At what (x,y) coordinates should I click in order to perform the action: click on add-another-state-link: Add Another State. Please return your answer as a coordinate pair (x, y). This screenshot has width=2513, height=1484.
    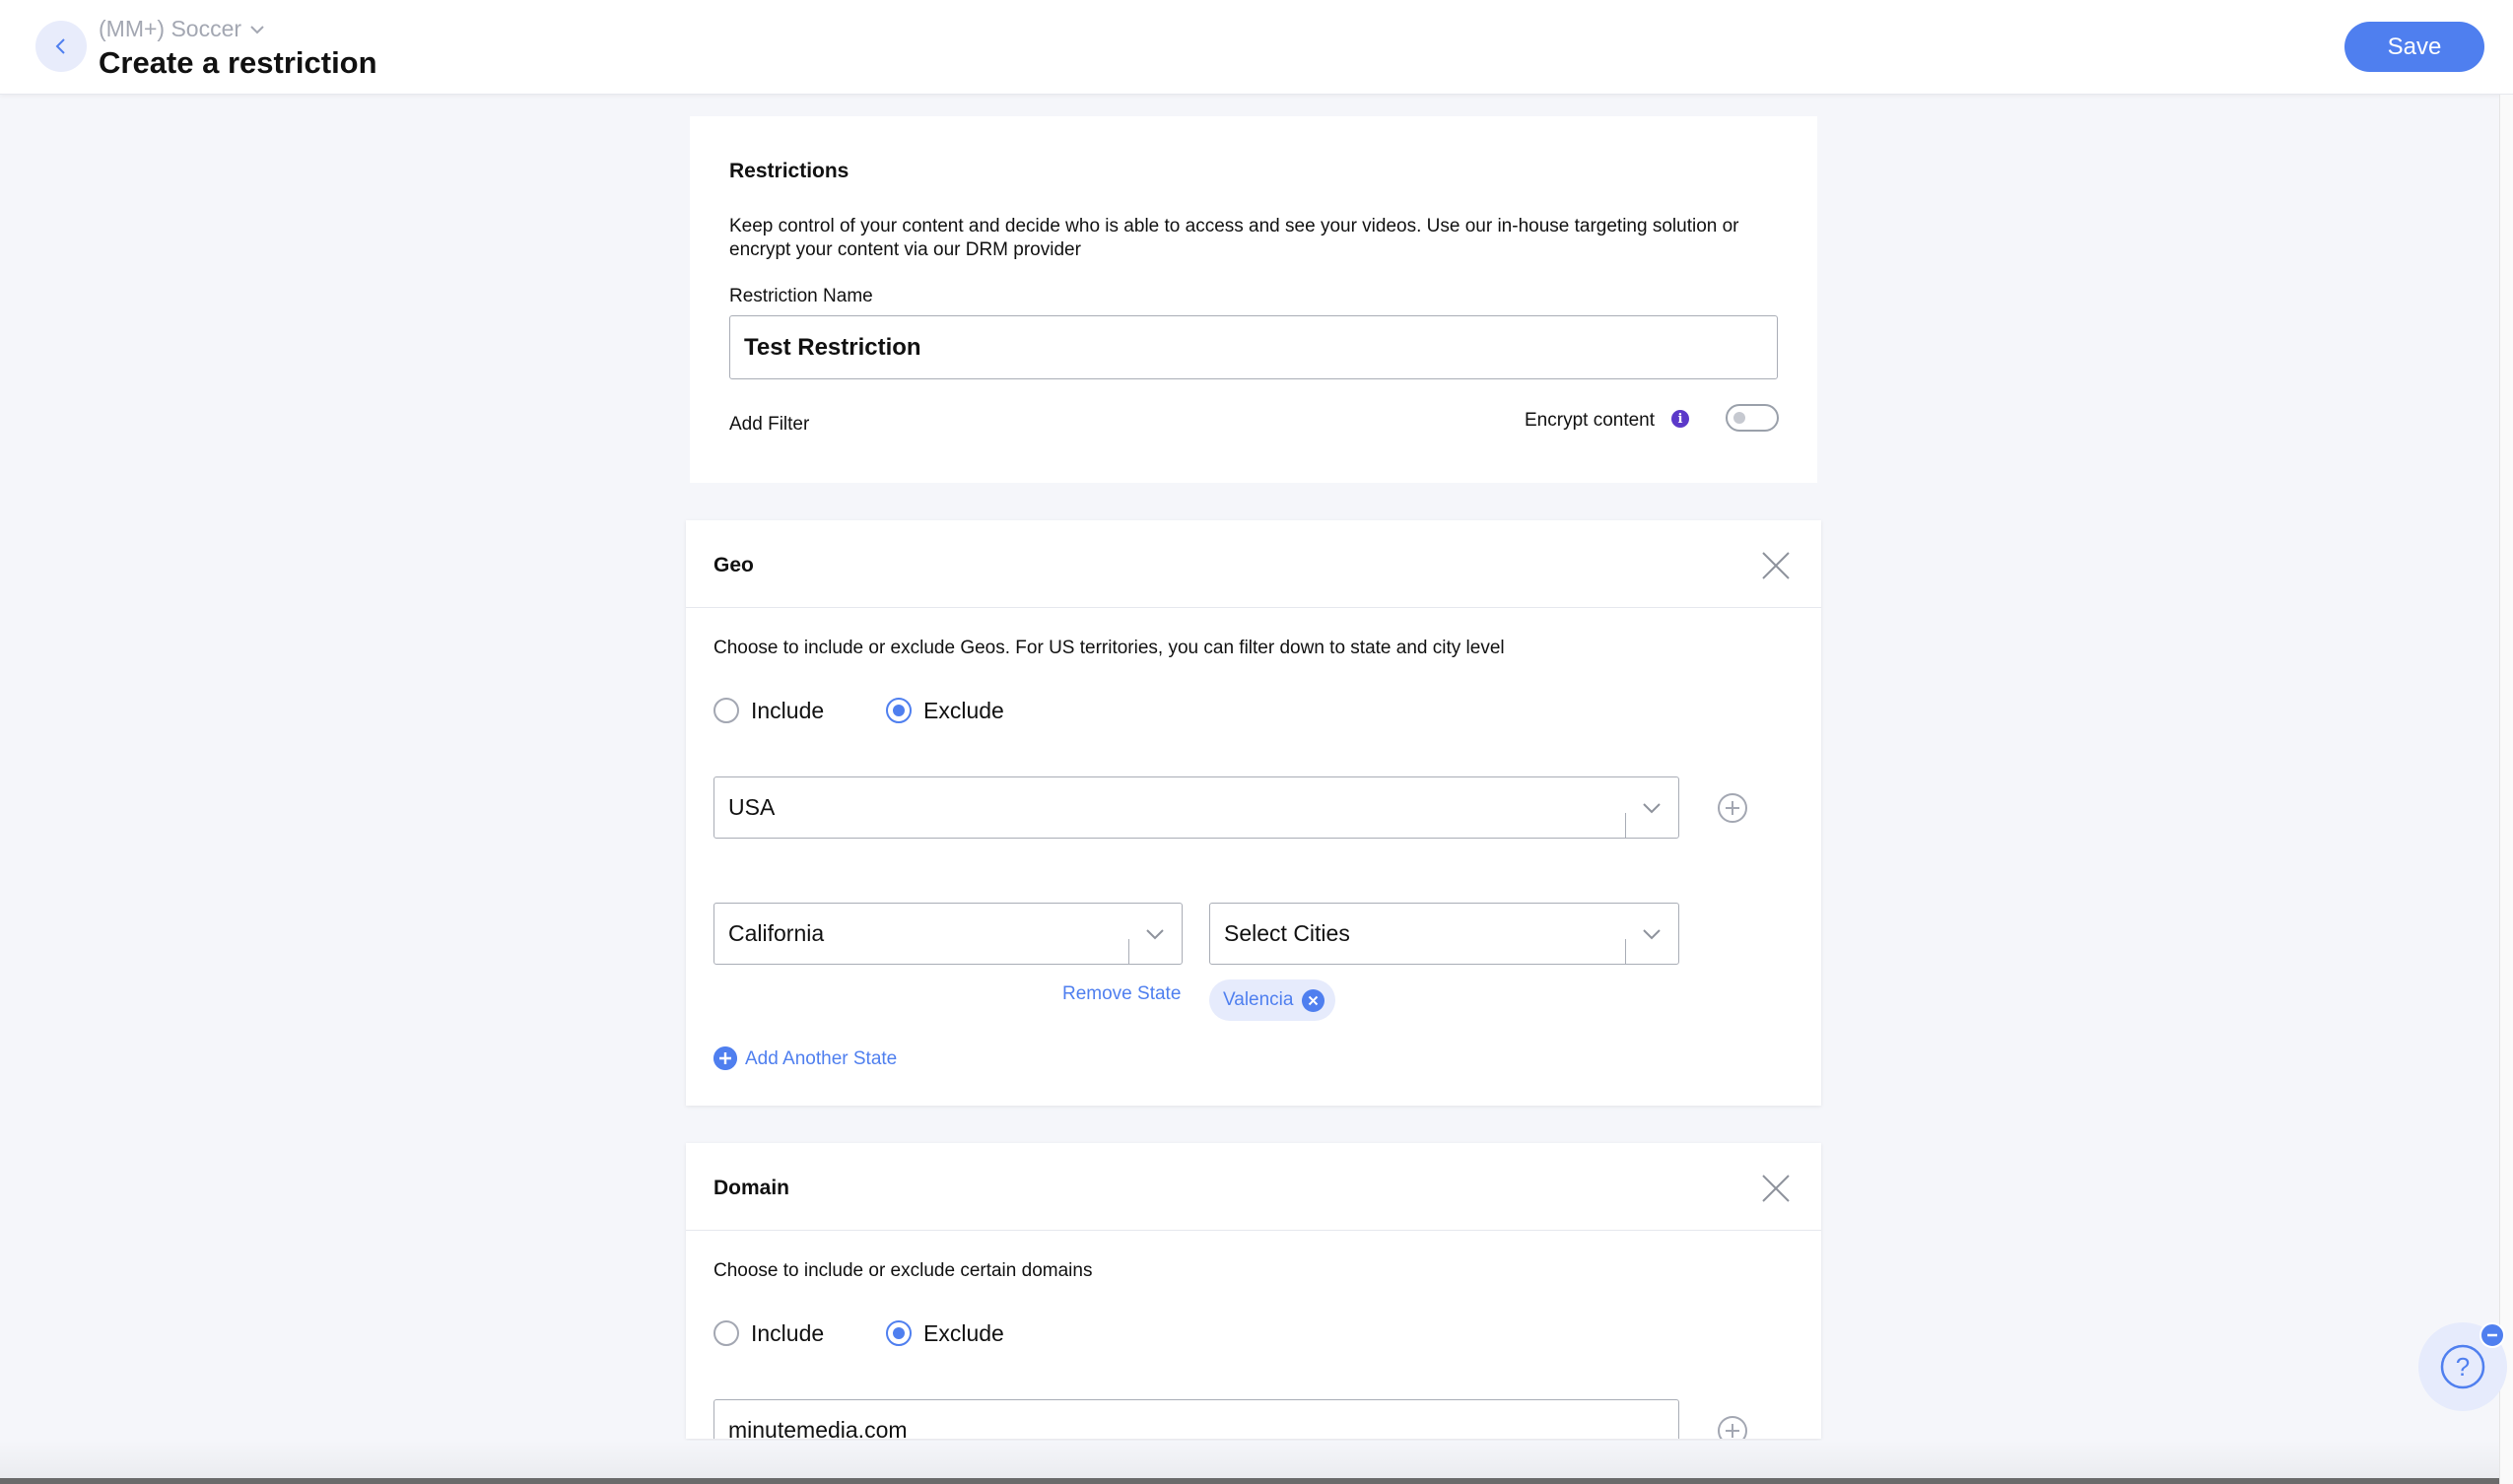
    Looking at the image, I should click on (821, 1059).